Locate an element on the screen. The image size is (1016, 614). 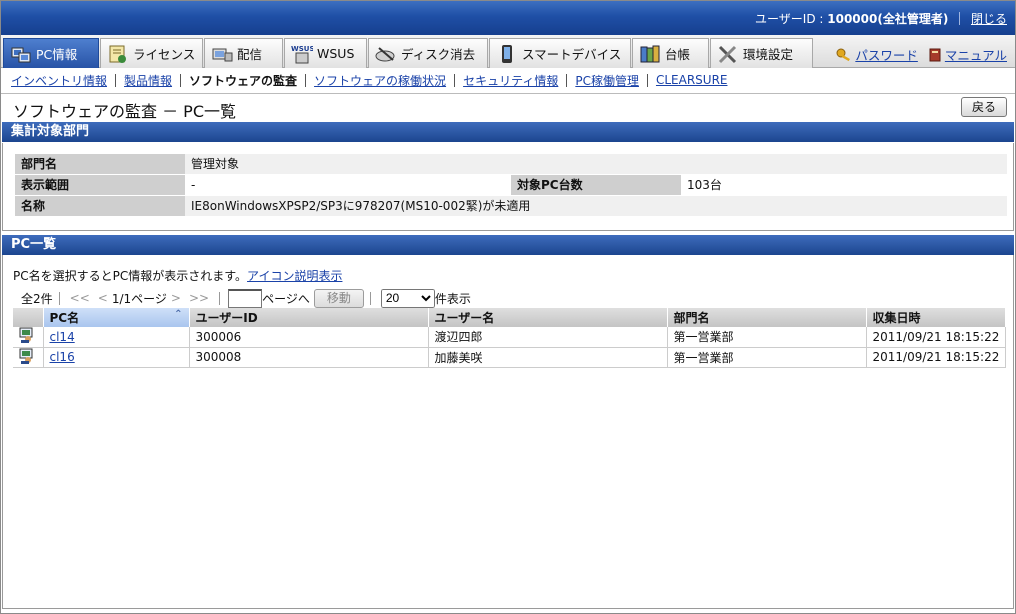
column-header-user-id: ユーザーID is located at coordinates (309, 317).